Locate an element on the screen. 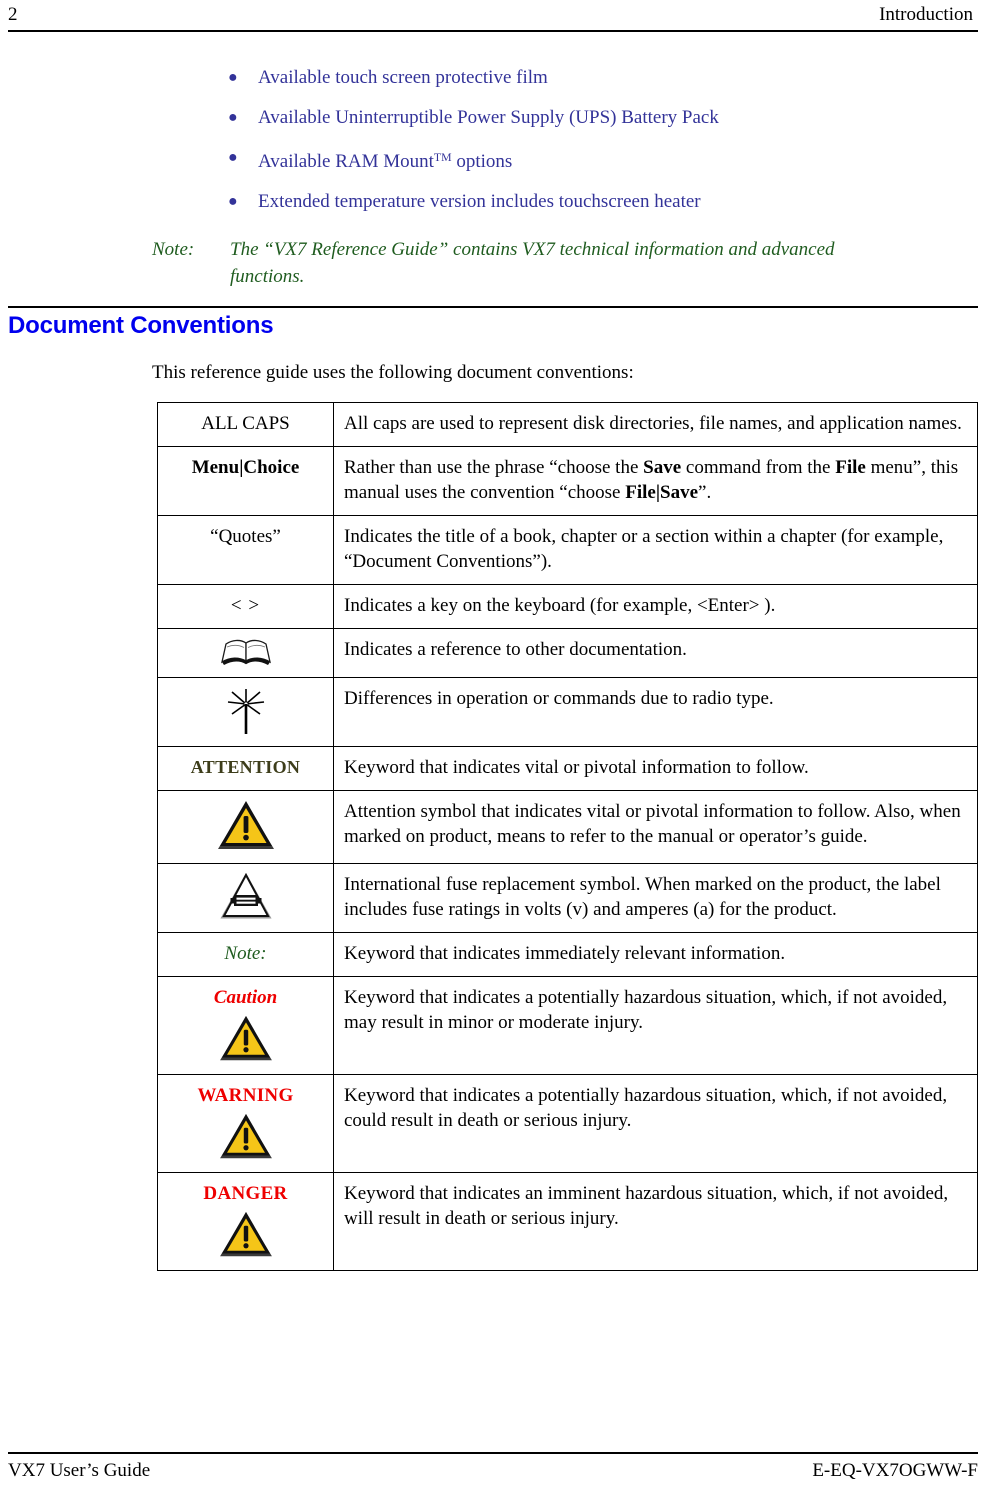 The height and width of the screenshot is (1493, 981). convention-term: DANGER is located at coordinates (245, 1193).